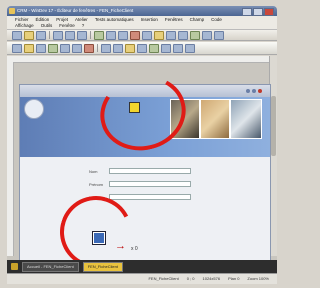 The width and height of the screenshot is (320, 288). Describe the element at coordinates (190, 48) in the screenshot. I see `more-controls-icon` at that location.